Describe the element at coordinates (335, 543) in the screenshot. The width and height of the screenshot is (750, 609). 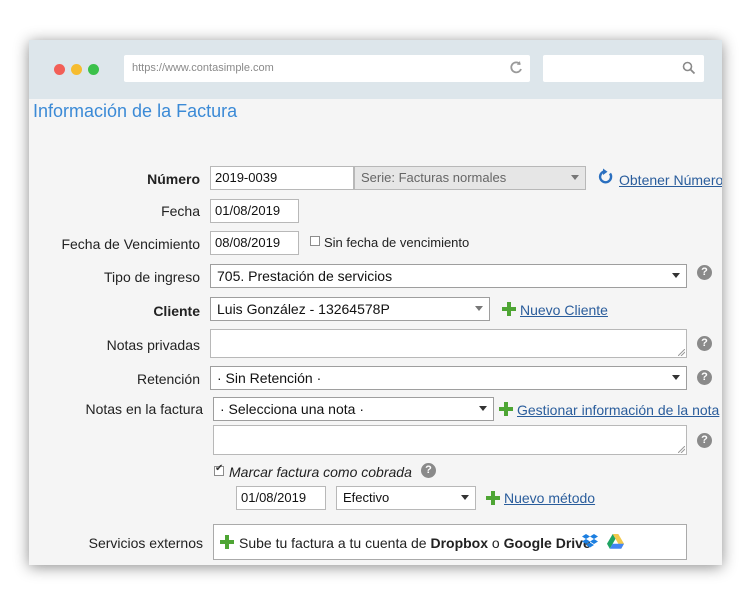
I see `servicios-msg-pre: Sube tu factura a tu cuenta de` at that location.